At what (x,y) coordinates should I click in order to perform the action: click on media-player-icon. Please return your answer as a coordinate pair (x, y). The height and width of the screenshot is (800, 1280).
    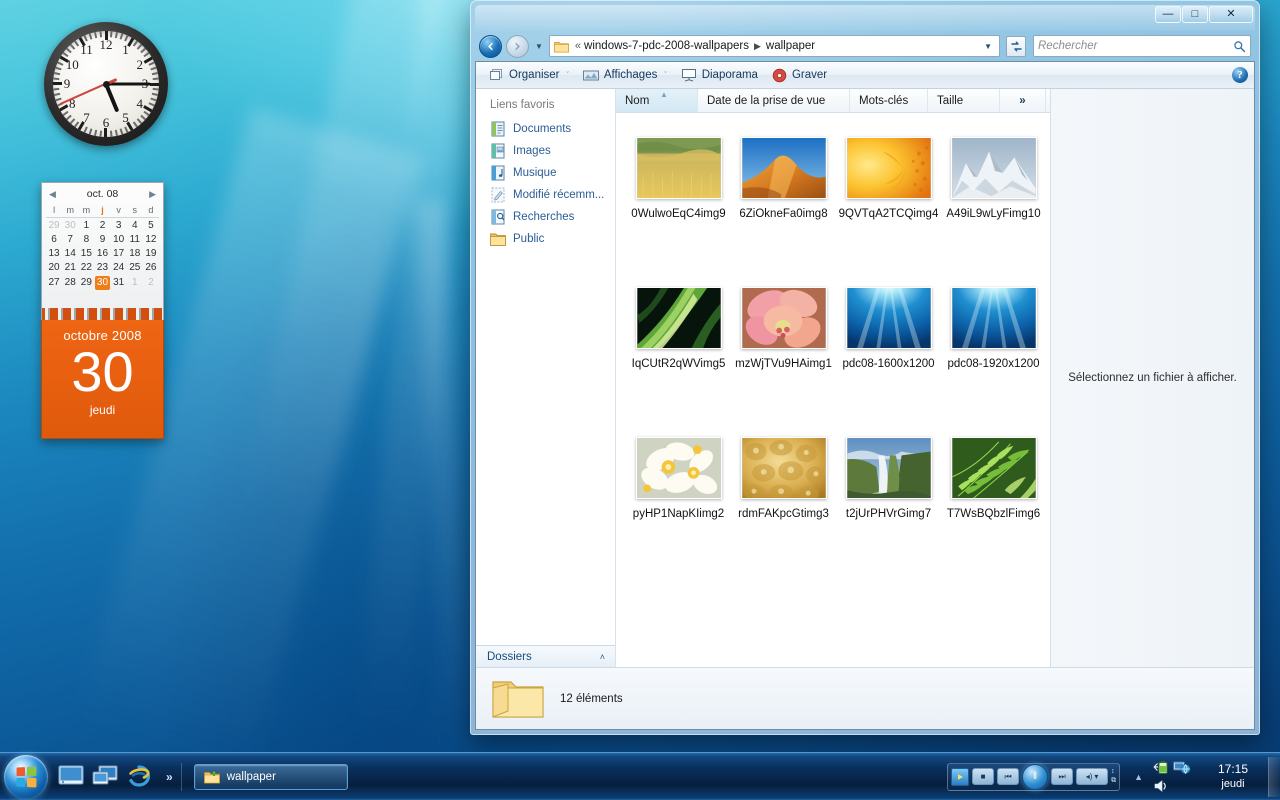
    Looking at the image, I should click on (960, 776).